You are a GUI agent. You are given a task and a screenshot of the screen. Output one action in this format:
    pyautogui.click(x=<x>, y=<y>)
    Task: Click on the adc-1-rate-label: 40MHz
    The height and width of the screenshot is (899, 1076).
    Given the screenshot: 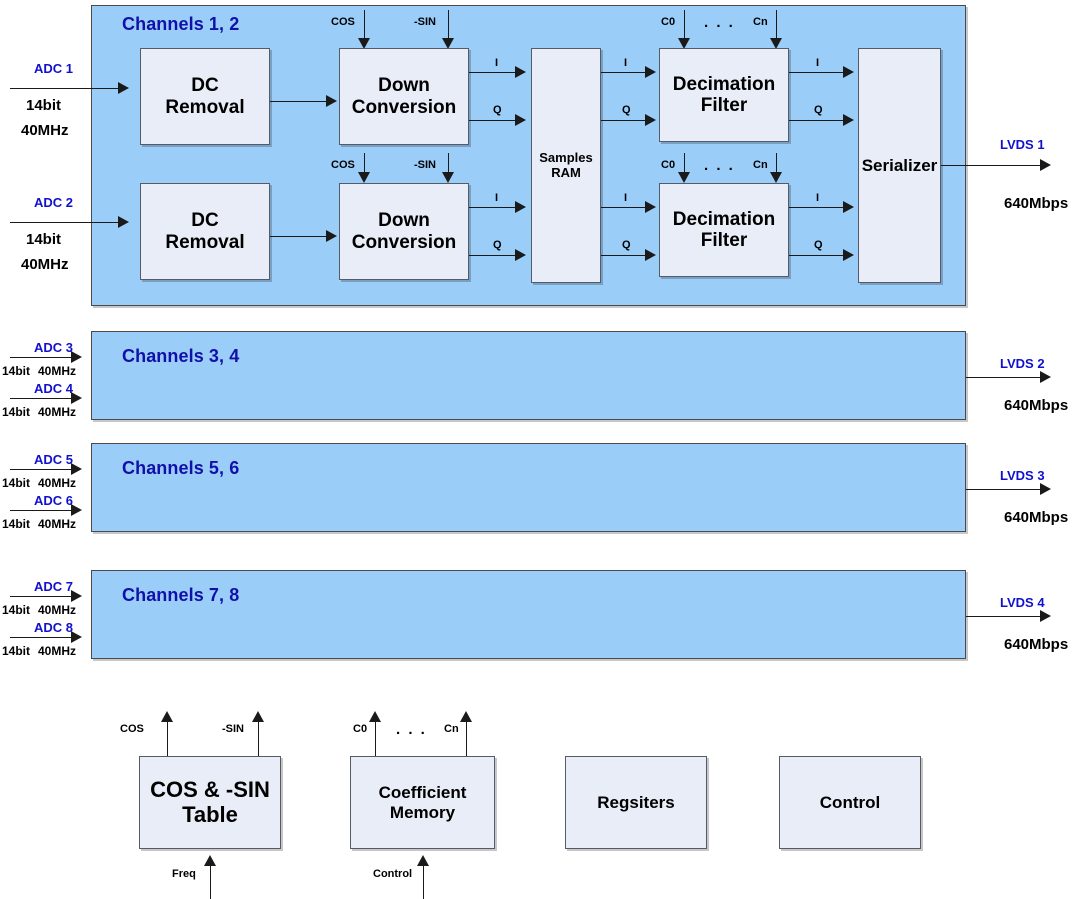 What is the action you would take?
    pyautogui.click(x=45, y=130)
    